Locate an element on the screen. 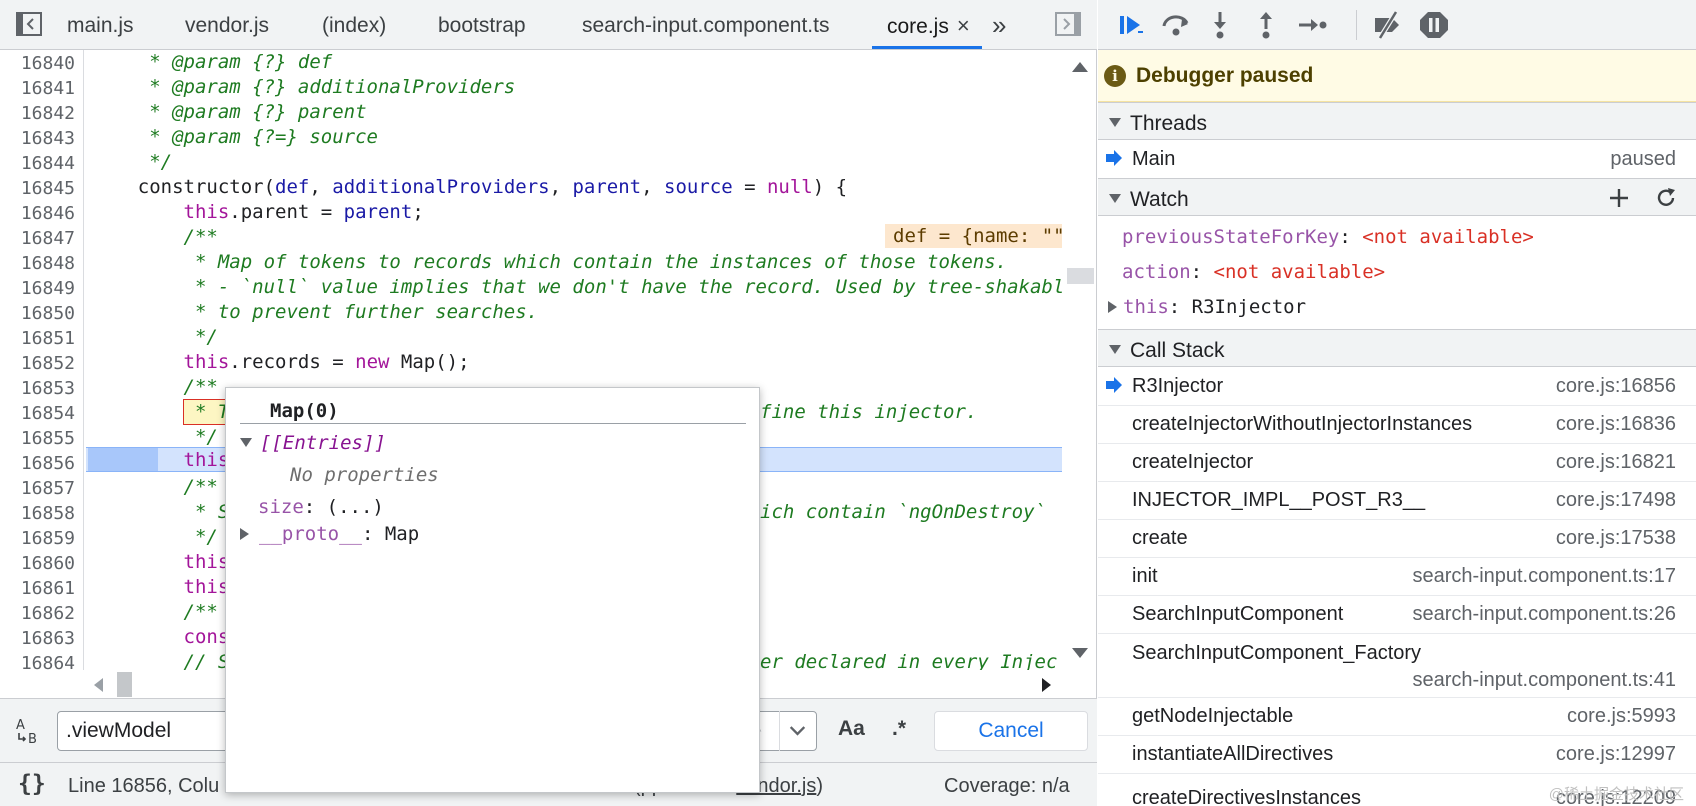 This screenshot has height=806, width=1696. line-number: 16856 is located at coordinates (37, 463).